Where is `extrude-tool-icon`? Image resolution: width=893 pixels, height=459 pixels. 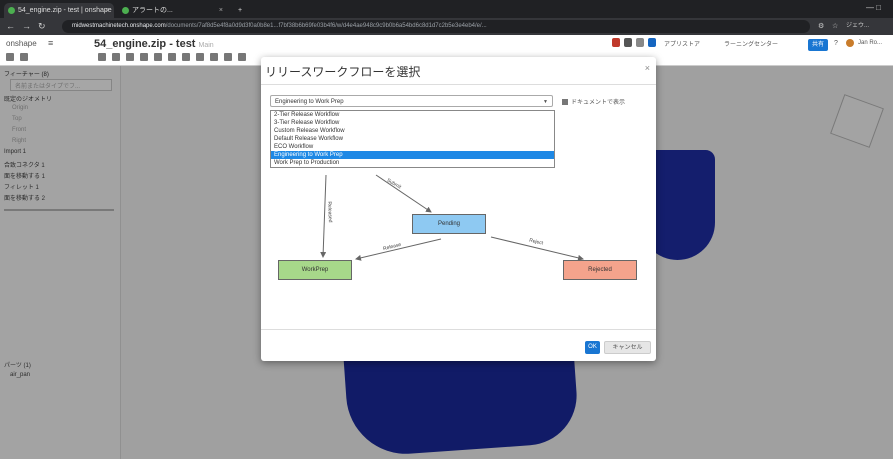
extrude-tool-icon is located at coordinates (116, 57).